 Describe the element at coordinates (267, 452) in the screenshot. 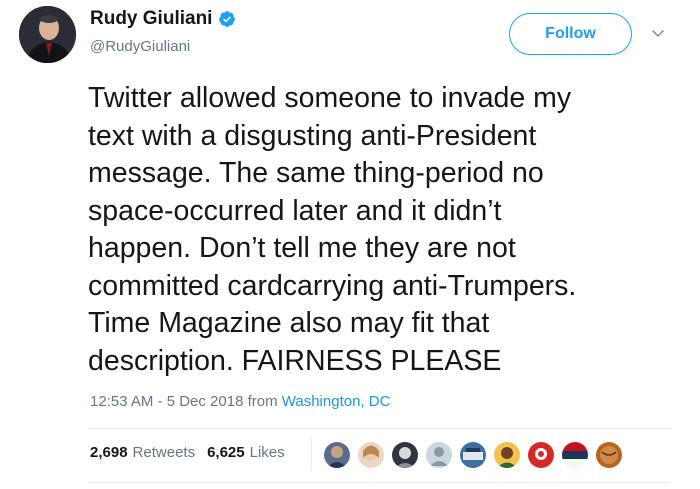

I see `likes-label: Likes` at that location.